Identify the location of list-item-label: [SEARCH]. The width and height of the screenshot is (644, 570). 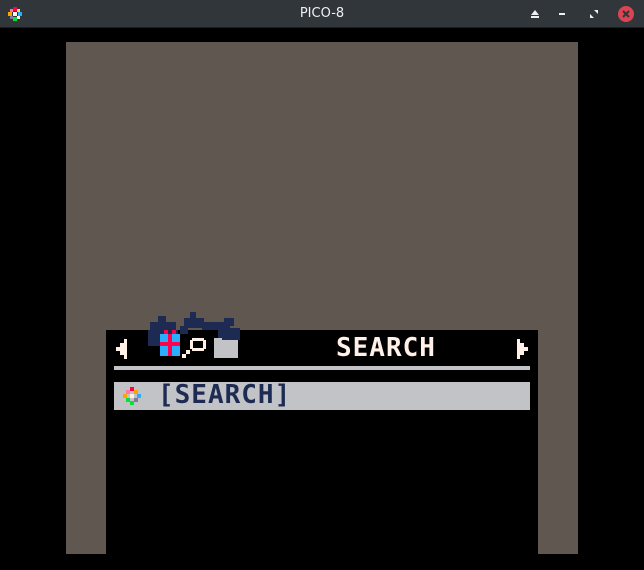
(225, 395).